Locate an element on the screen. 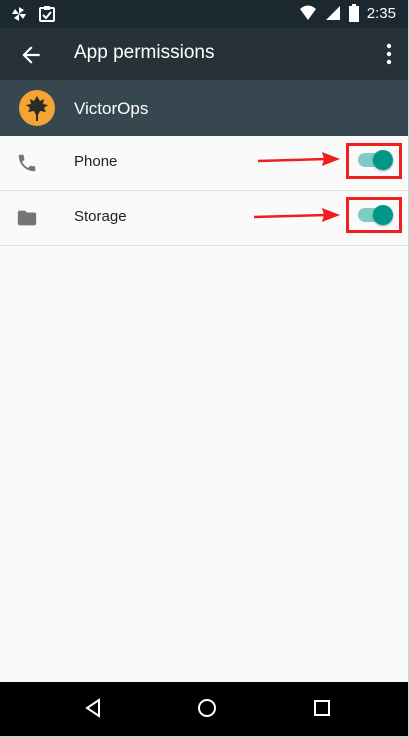 This screenshot has height=738, width=410. app-bar: App permissions is located at coordinates (204, 54).